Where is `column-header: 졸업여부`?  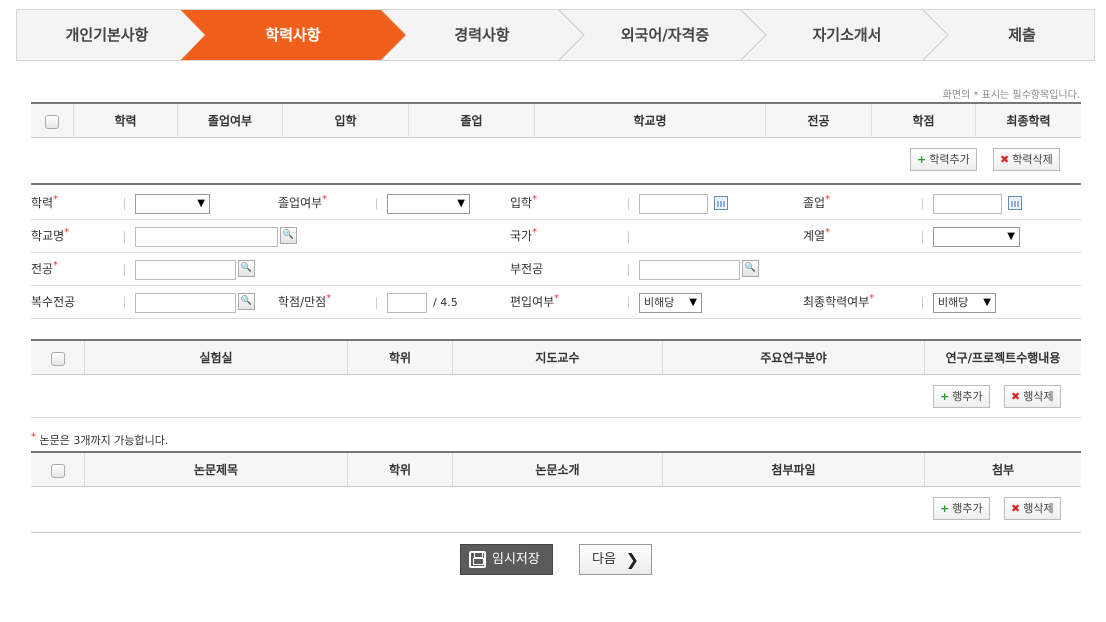 column-header: 졸업여부 is located at coordinates (230, 121).